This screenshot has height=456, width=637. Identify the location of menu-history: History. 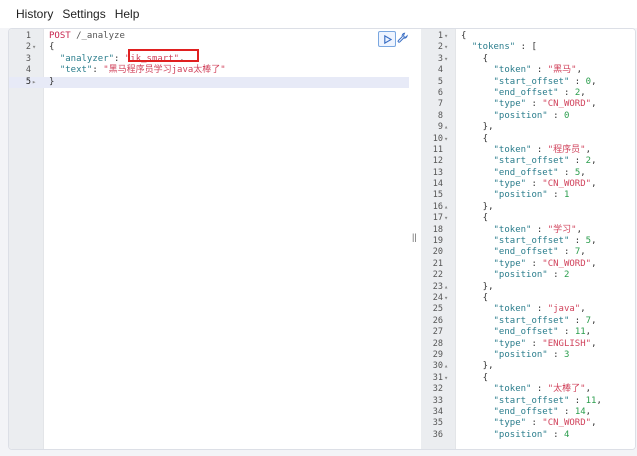
(26, 14).